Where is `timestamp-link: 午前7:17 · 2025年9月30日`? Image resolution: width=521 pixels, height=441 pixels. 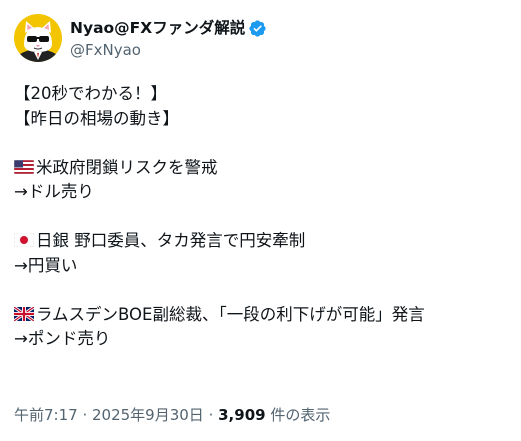 timestamp-link: 午前7:17 · 2025年9月30日 is located at coordinates (109, 415).